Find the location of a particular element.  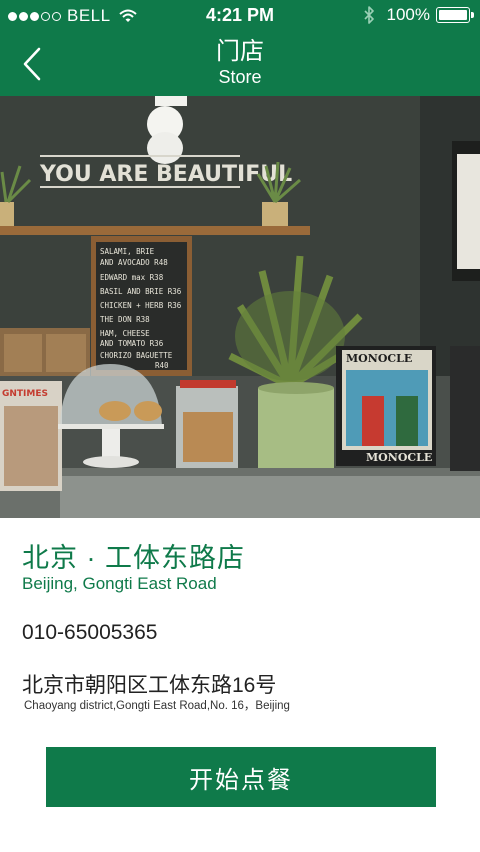

battery-icon is located at coordinates (455, 15).